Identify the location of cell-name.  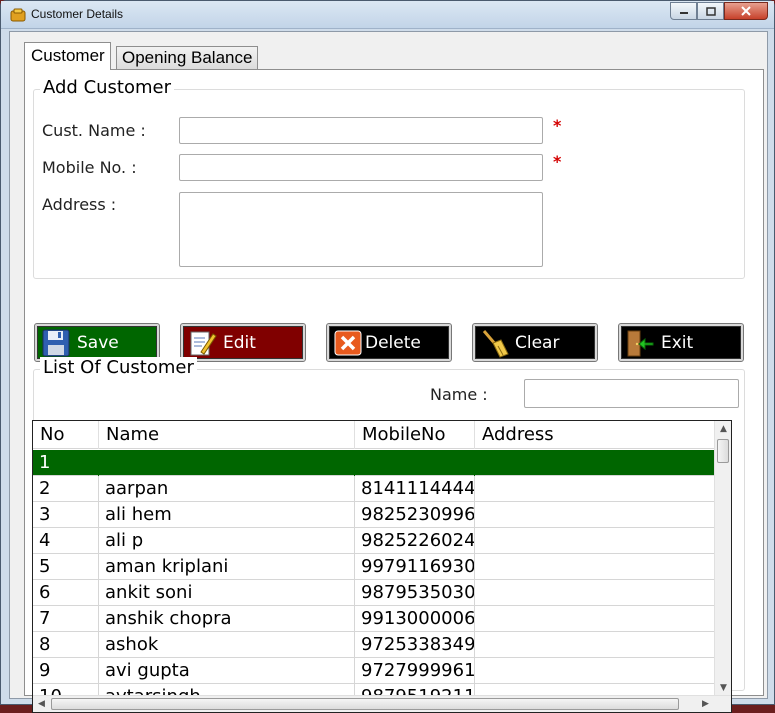
(227, 463).